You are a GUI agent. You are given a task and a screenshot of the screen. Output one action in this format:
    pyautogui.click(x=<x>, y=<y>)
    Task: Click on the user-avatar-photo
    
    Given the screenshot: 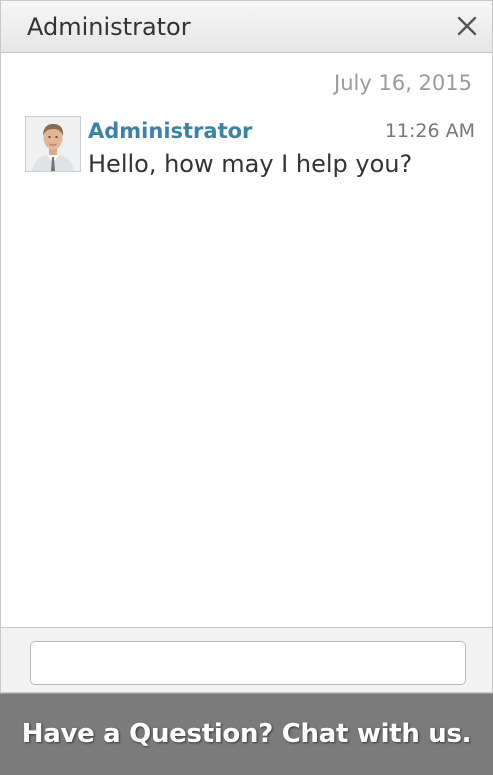 What is the action you would take?
    pyautogui.click(x=53, y=144)
    